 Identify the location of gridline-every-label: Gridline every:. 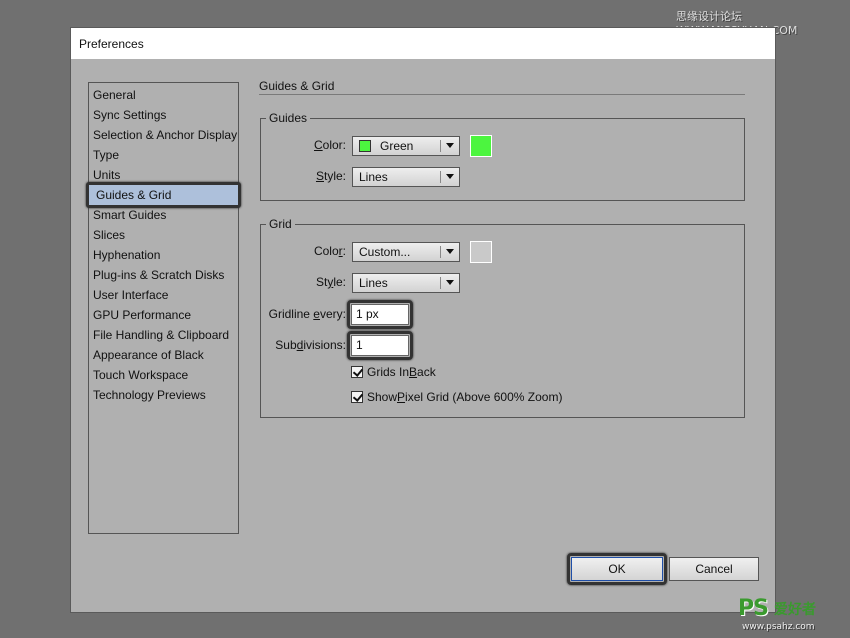
(307, 314).